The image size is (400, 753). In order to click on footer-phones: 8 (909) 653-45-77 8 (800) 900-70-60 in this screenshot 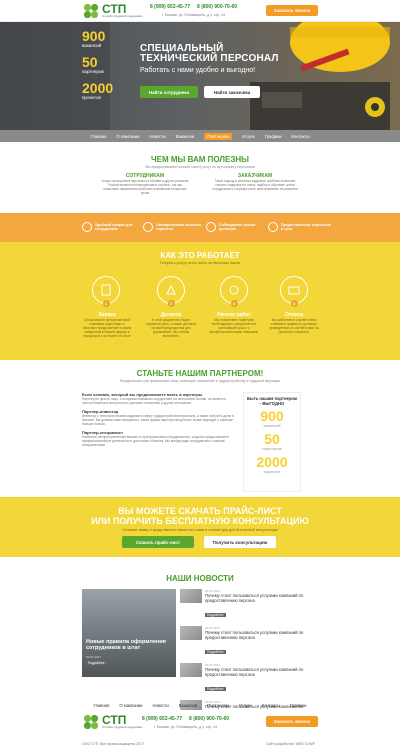, I will do `click(185, 719)`.